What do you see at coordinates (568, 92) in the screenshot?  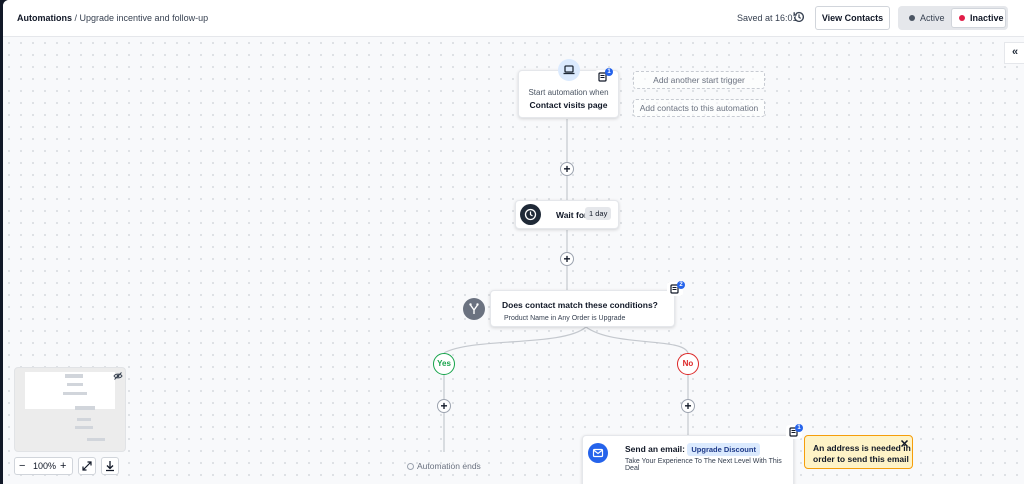 I see `trigger-prefix: Start automation when` at bounding box center [568, 92].